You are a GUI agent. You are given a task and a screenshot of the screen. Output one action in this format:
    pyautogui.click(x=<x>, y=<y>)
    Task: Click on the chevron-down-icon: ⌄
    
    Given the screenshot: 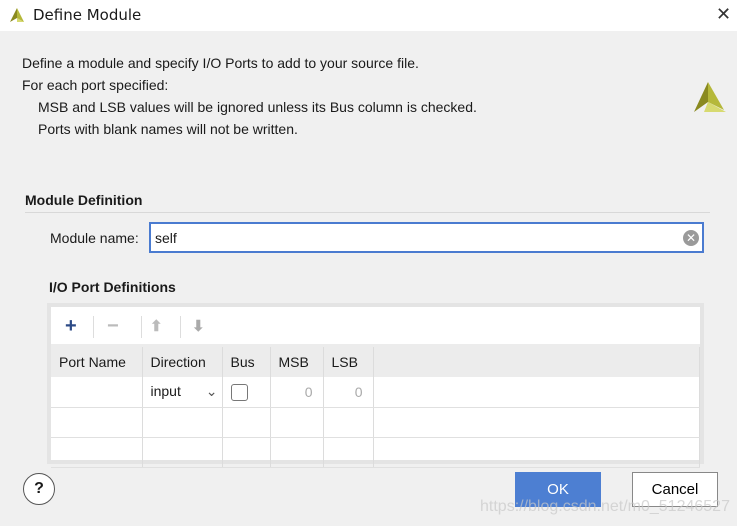 What is the action you would take?
    pyautogui.click(x=211, y=391)
    